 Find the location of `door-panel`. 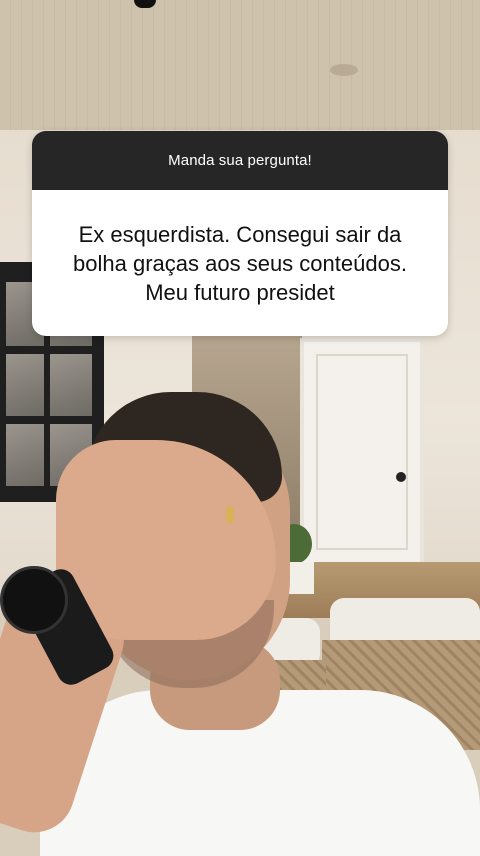

door-panel is located at coordinates (362, 452).